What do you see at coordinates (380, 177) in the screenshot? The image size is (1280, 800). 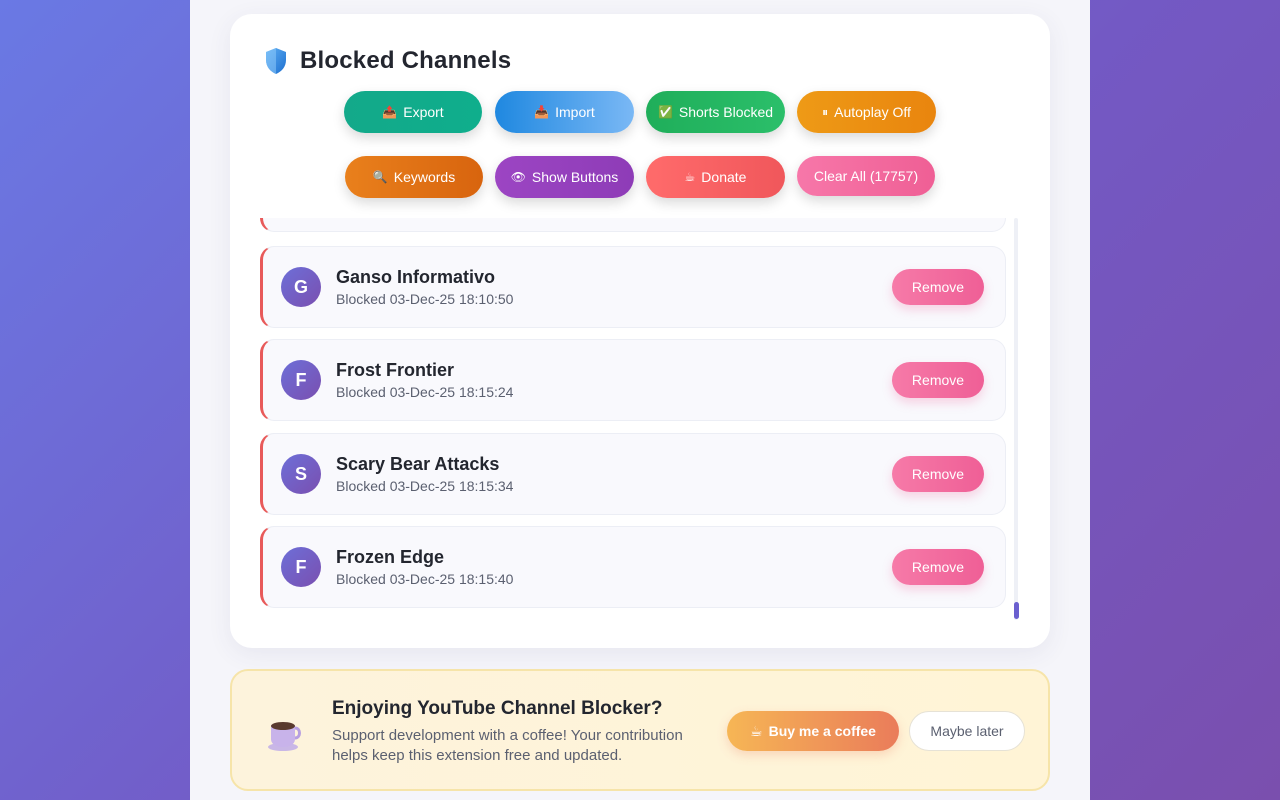 I see `magnifier-icon: 🔍` at bounding box center [380, 177].